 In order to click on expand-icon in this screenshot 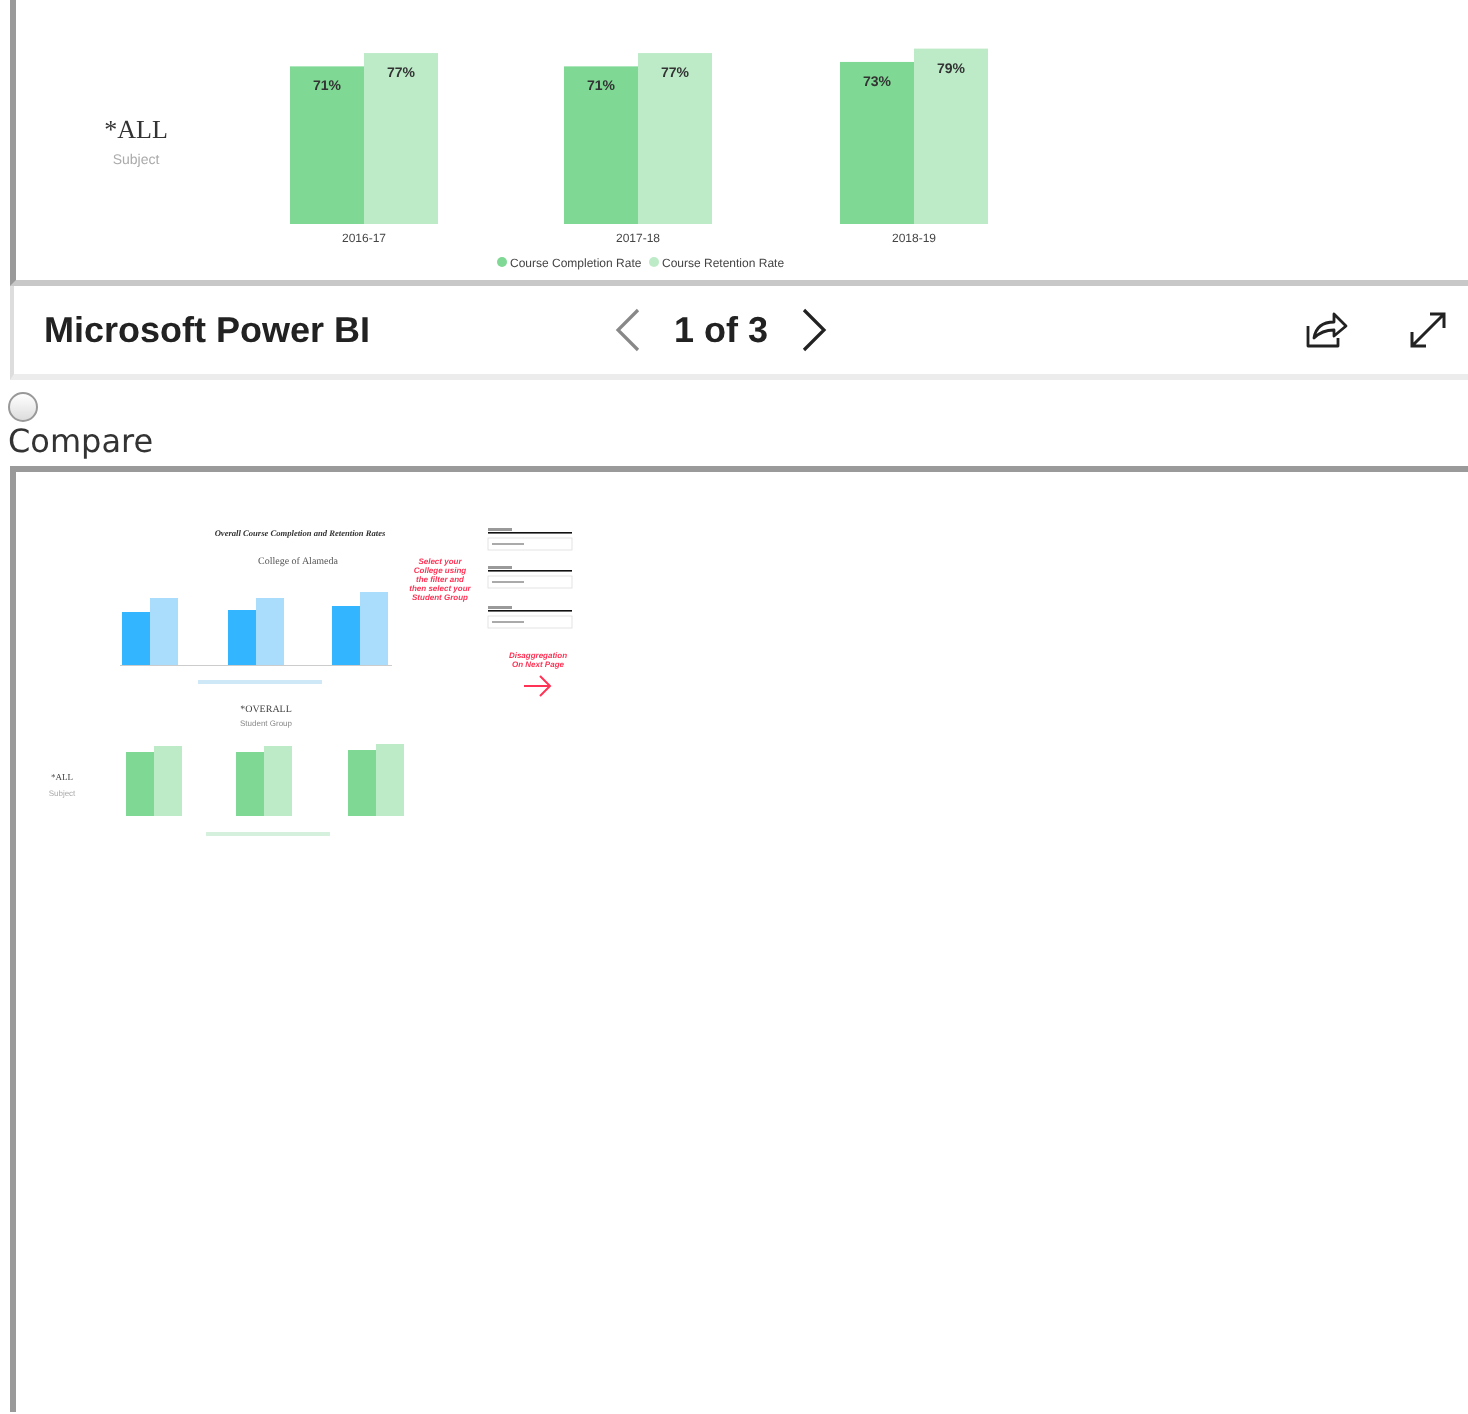, I will do `click(1428, 330)`.